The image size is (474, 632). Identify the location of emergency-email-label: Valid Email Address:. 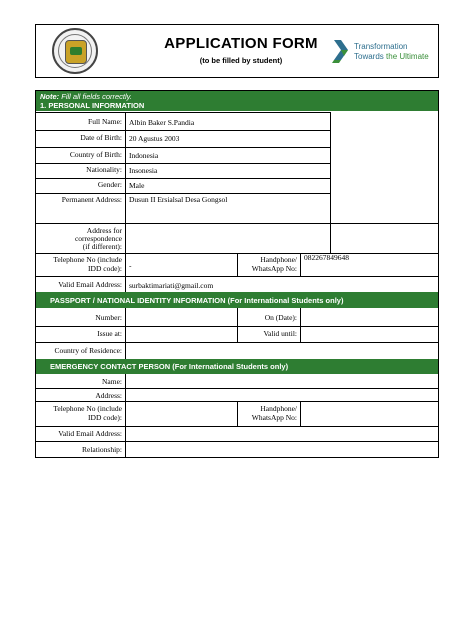
(90, 433).